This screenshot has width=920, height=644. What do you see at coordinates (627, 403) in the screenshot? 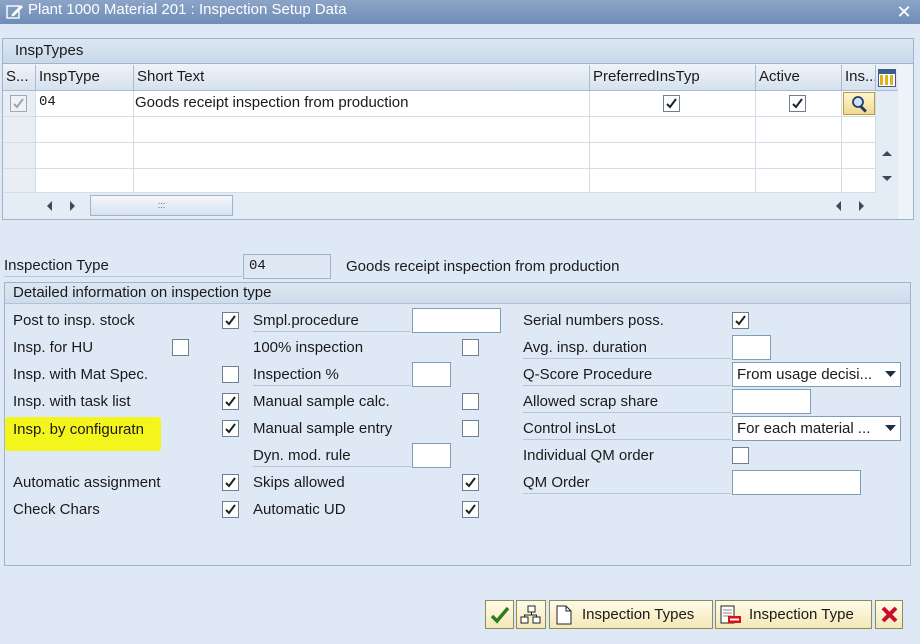
I see `allowed-scrap-share-label: Allowed scrap share` at bounding box center [627, 403].